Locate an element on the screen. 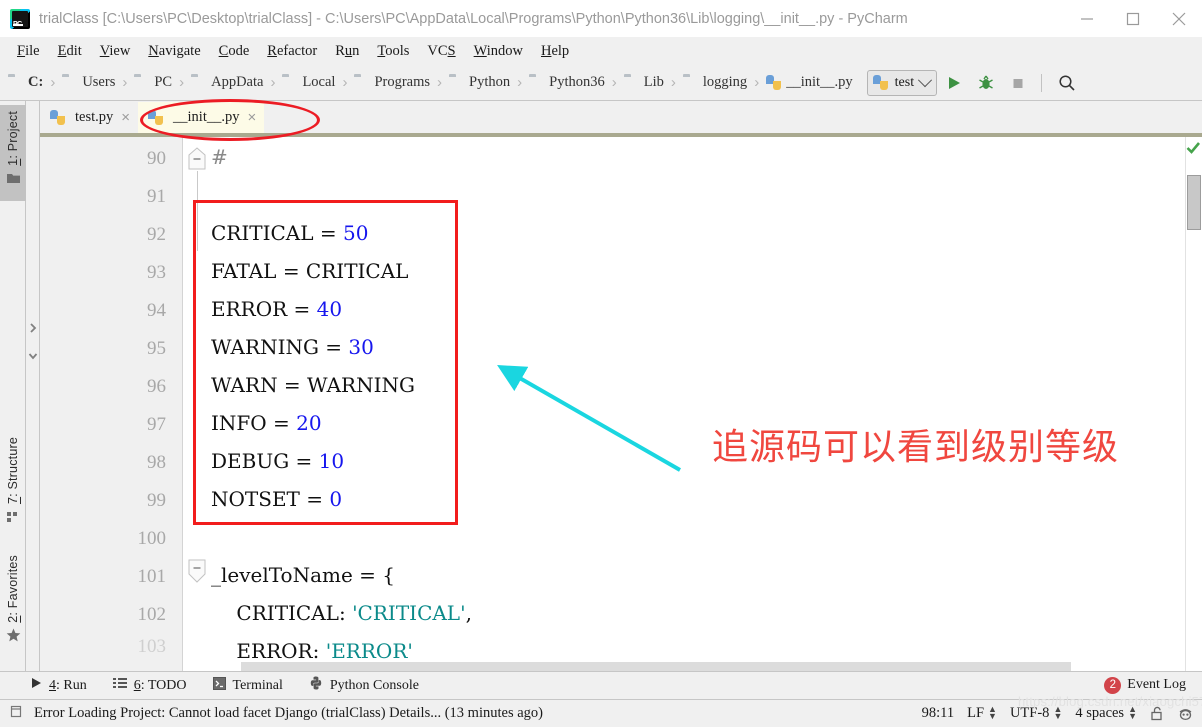 The width and height of the screenshot is (1202, 727). event-log-badge: 2 is located at coordinates (1113, 685).